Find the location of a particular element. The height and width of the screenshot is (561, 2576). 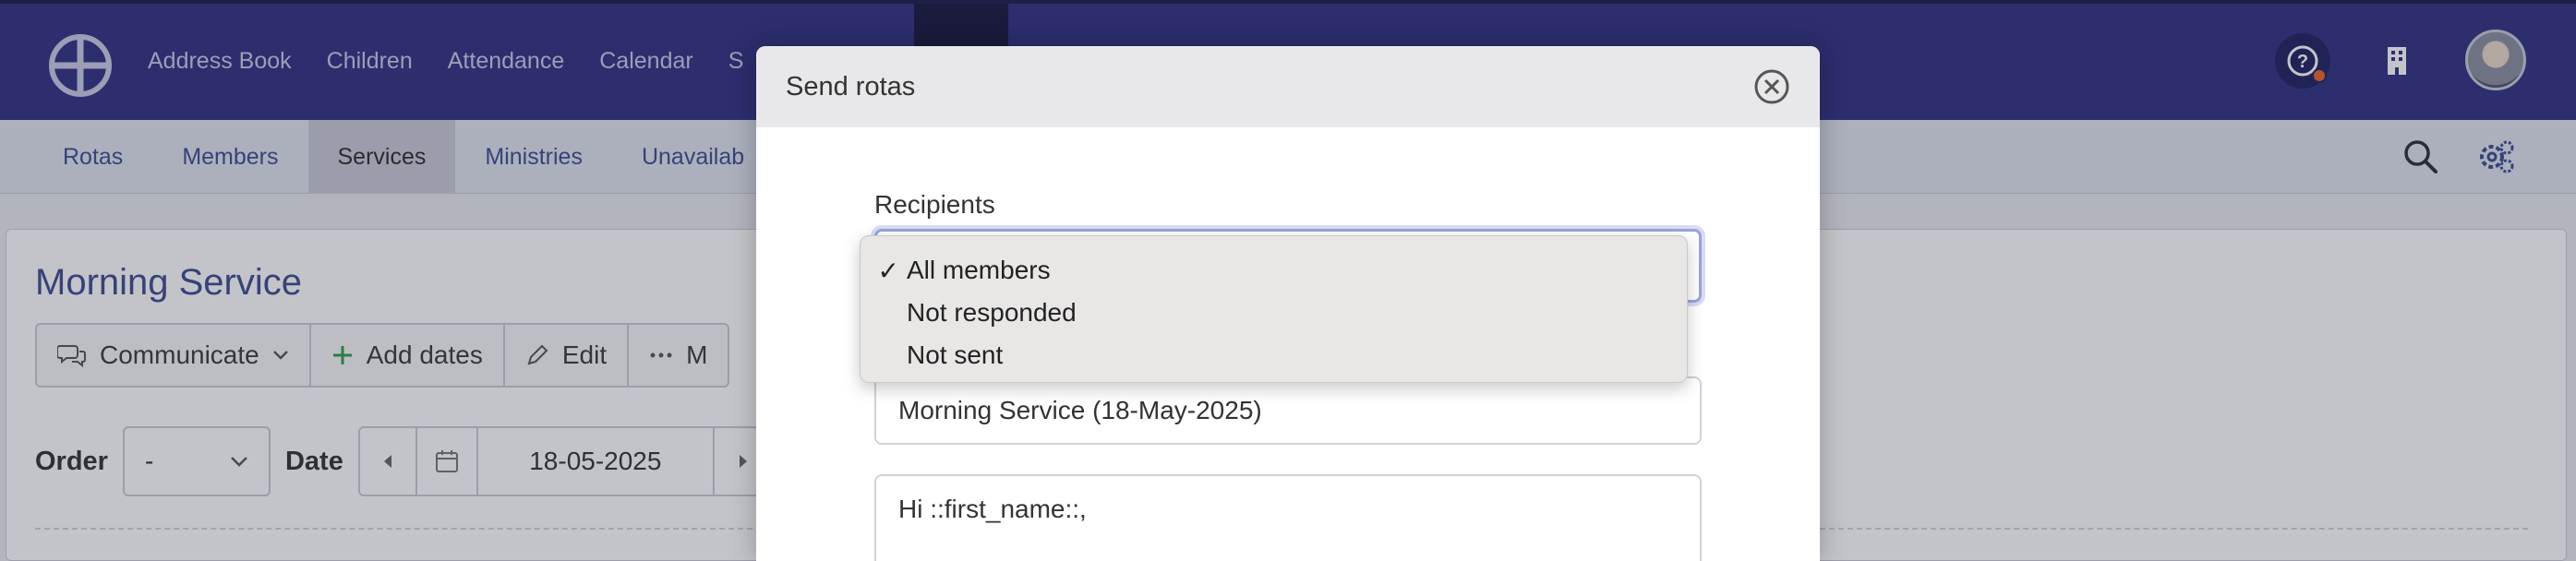

modal-header: Send rotas is located at coordinates (1288, 86).